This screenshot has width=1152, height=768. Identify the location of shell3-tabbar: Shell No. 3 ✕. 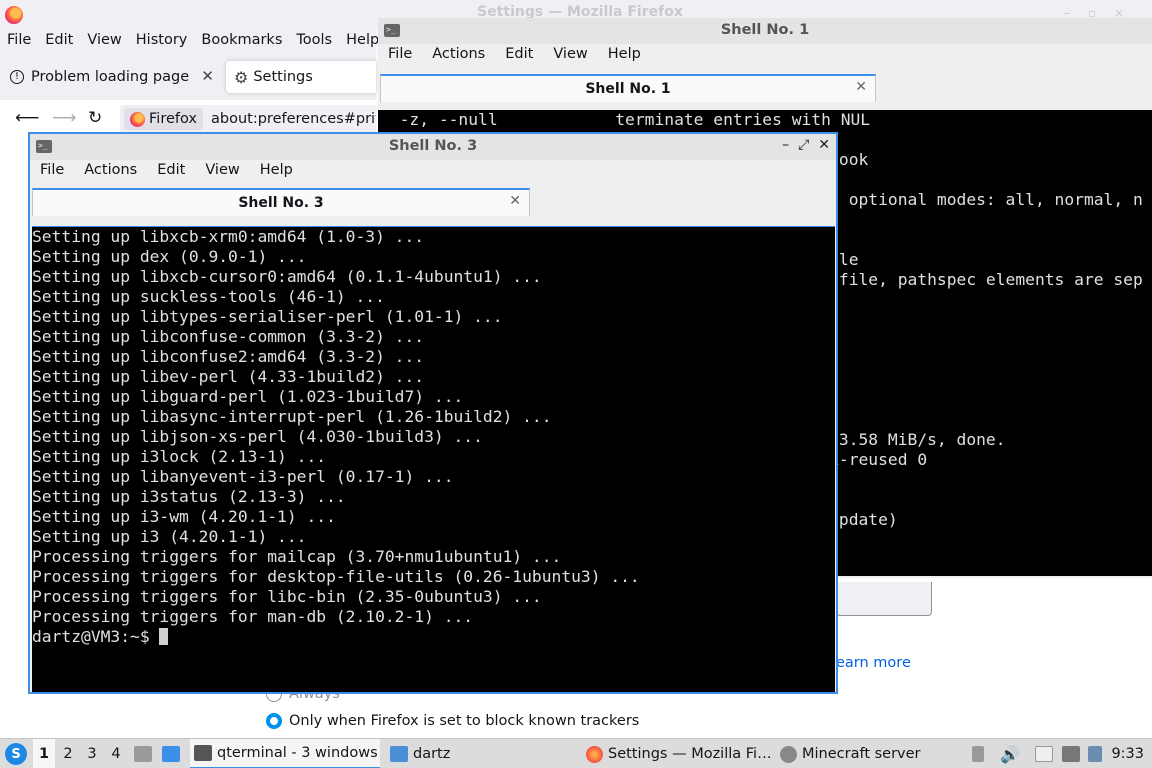
(433, 206).